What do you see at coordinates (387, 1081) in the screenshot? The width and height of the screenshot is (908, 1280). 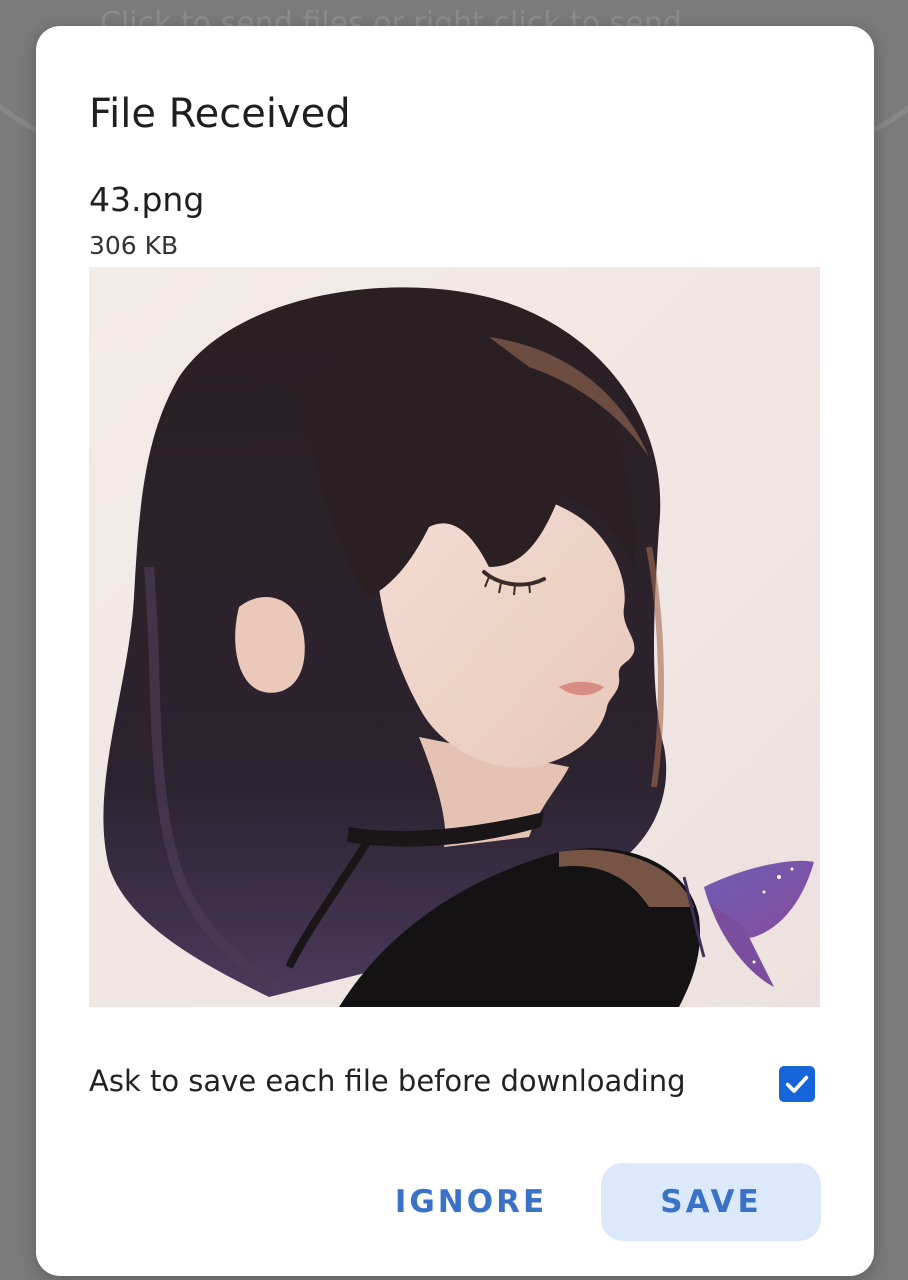 I see `ask-before-download-label: Ask to save each file before downloading` at bounding box center [387, 1081].